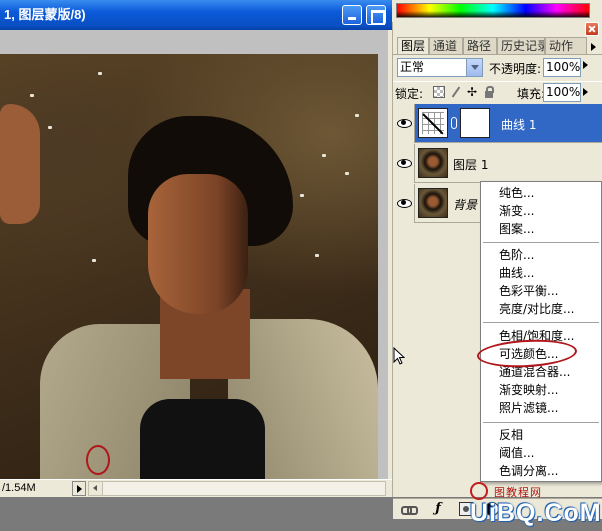 The width and height of the screenshot is (602, 531). What do you see at coordinates (438, 509) in the screenshot?
I see `layer-style-fx-icon: ƒ` at bounding box center [438, 509].